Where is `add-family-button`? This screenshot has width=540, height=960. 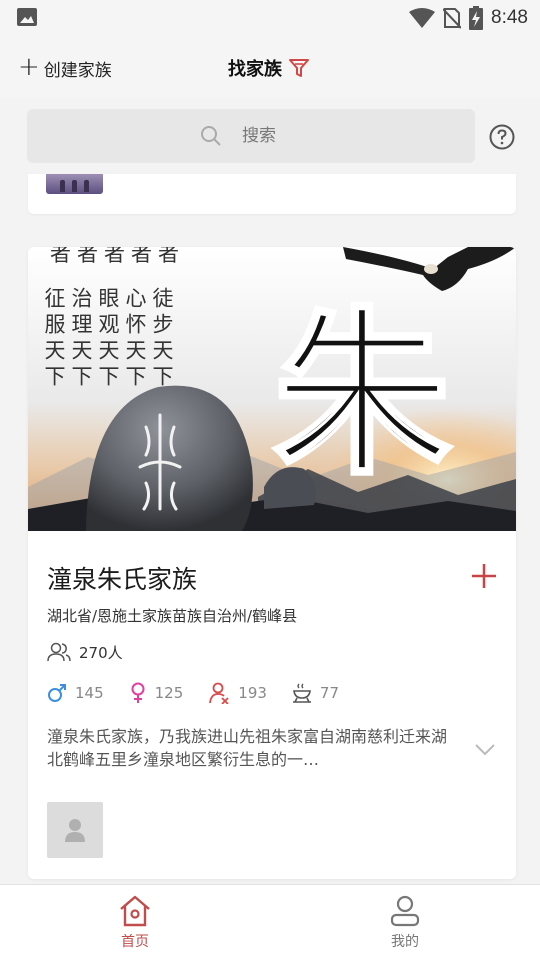
add-family-button is located at coordinates (484, 576).